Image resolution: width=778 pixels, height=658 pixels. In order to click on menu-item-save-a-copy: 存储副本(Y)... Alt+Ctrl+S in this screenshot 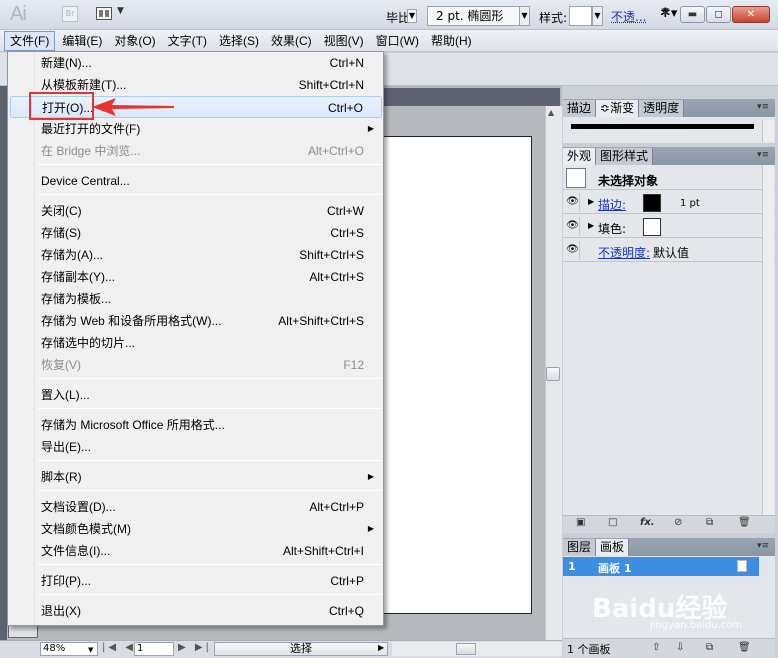, I will do `click(196, 277)`.